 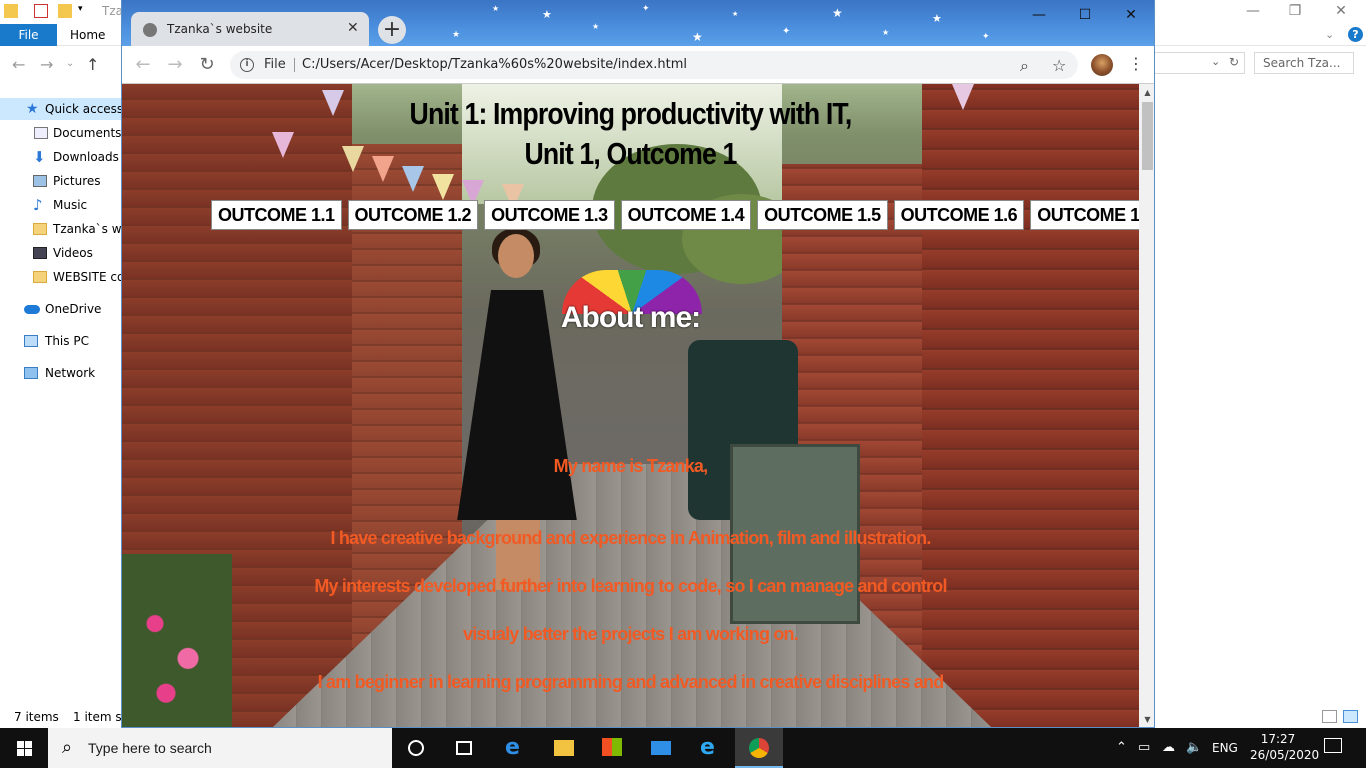 I want to click on scroll-up-icon: ▲, so click(x=1146, y=92).